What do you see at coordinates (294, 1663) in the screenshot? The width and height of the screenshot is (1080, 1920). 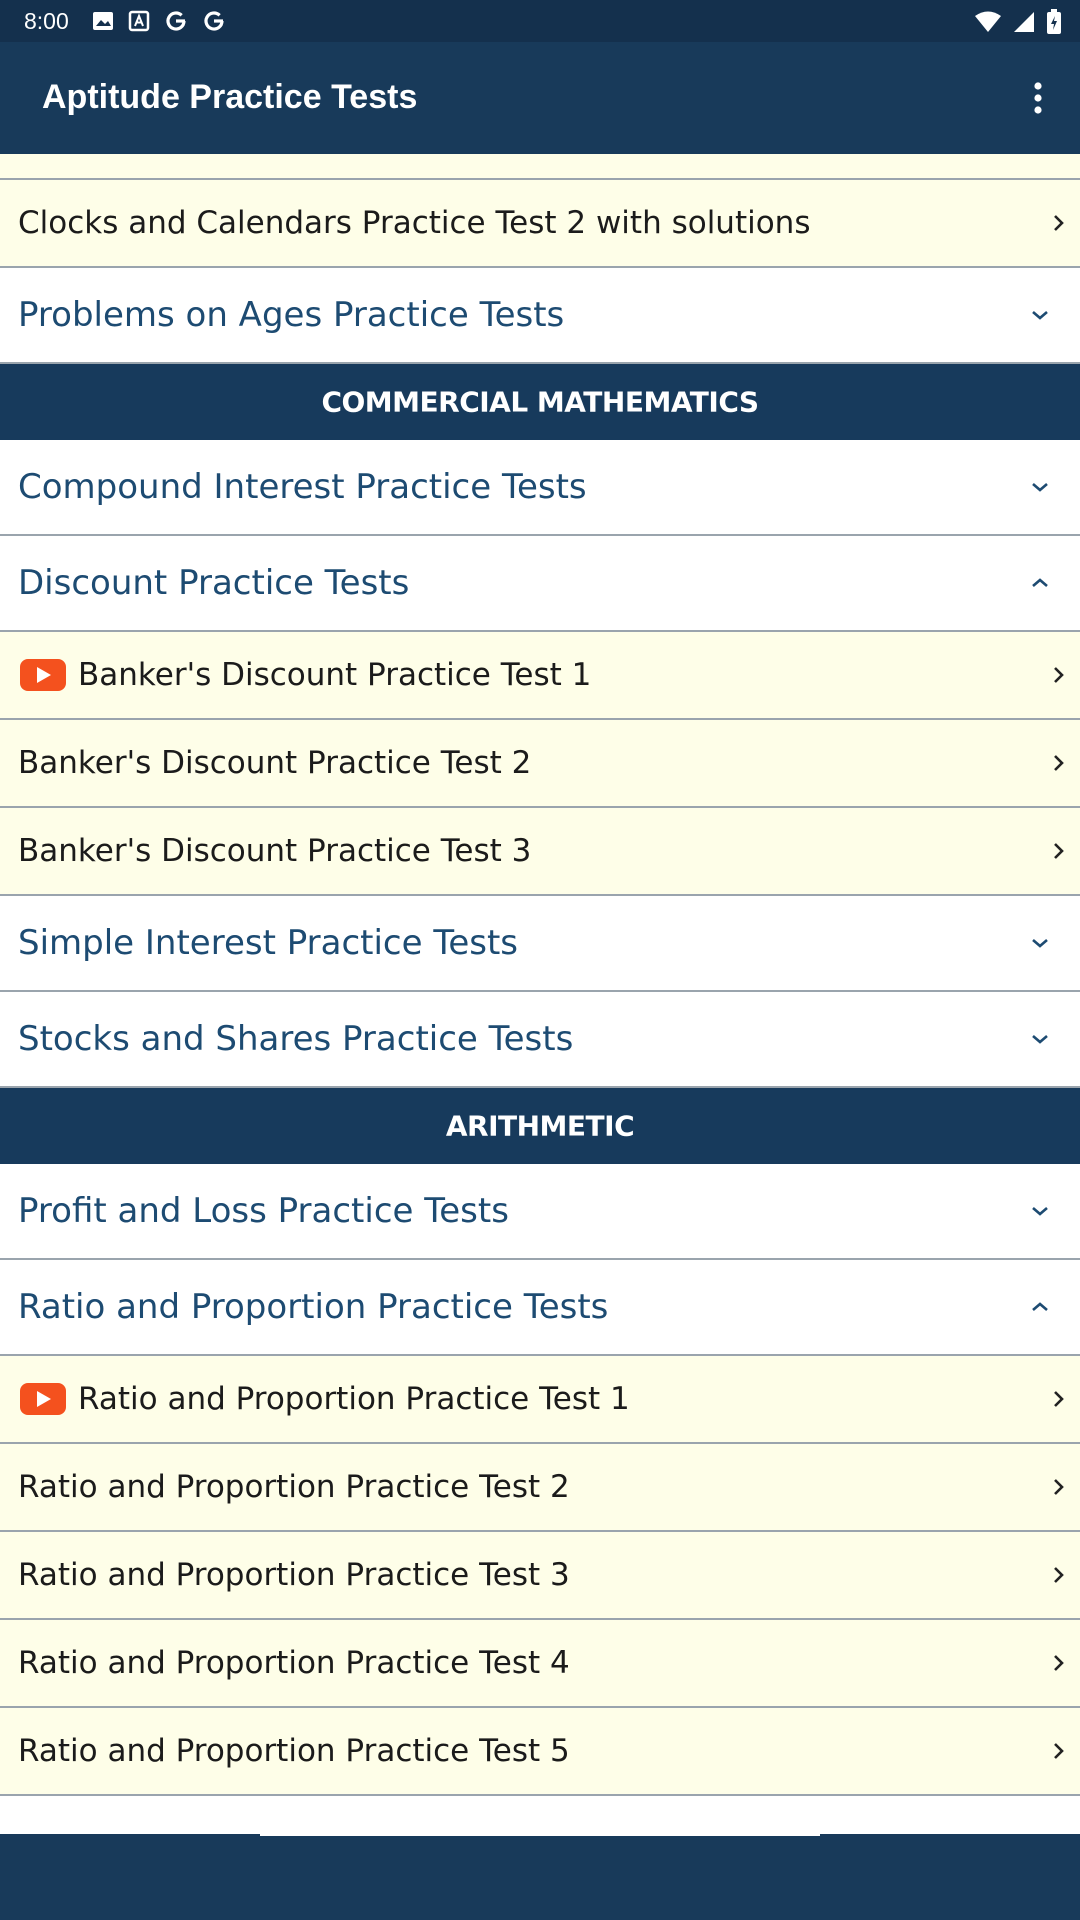 I see `test-label: Ratio and Proportion Practice Test 4` at bounding box center [294, 1663].